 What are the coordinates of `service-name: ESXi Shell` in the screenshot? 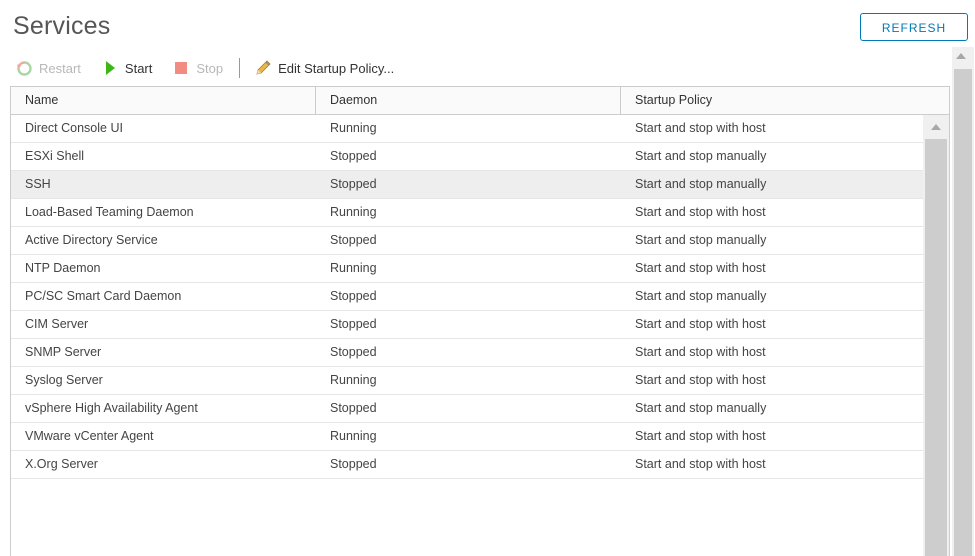 It's located at (55, 156).